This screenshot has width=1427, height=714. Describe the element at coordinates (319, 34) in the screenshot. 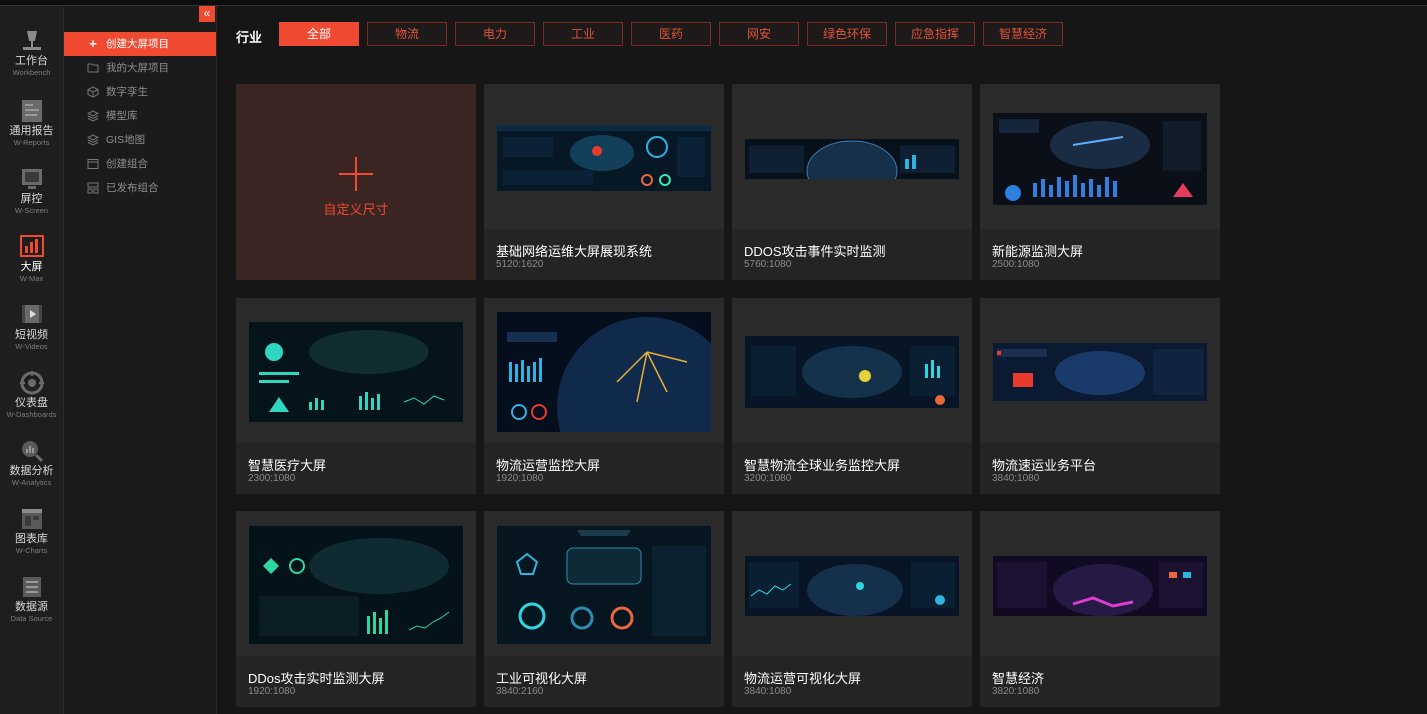

I see `filter-all: 全部` at that location.